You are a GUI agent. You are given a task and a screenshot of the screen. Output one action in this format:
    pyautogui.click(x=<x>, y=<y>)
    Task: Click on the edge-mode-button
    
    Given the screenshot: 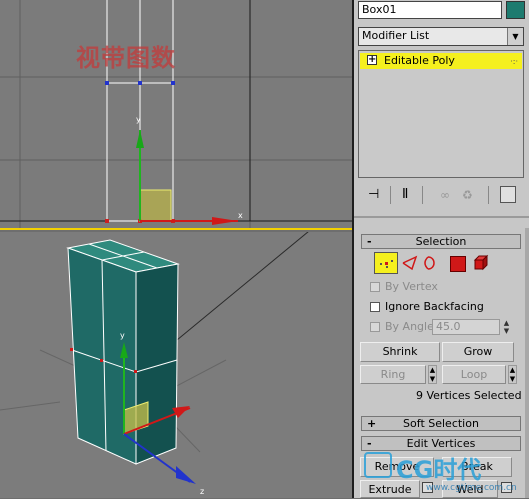 What is the action you would take?
    pyautogui.click(x=410, y=263)
    